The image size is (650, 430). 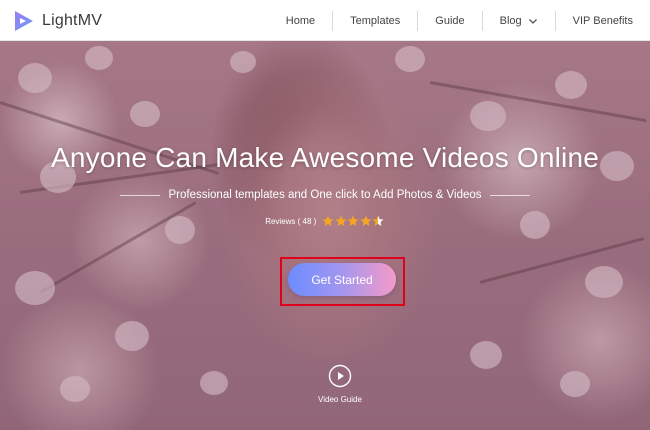 I want to click on nav-item-blog: Blog, so click(x=519, y=20).